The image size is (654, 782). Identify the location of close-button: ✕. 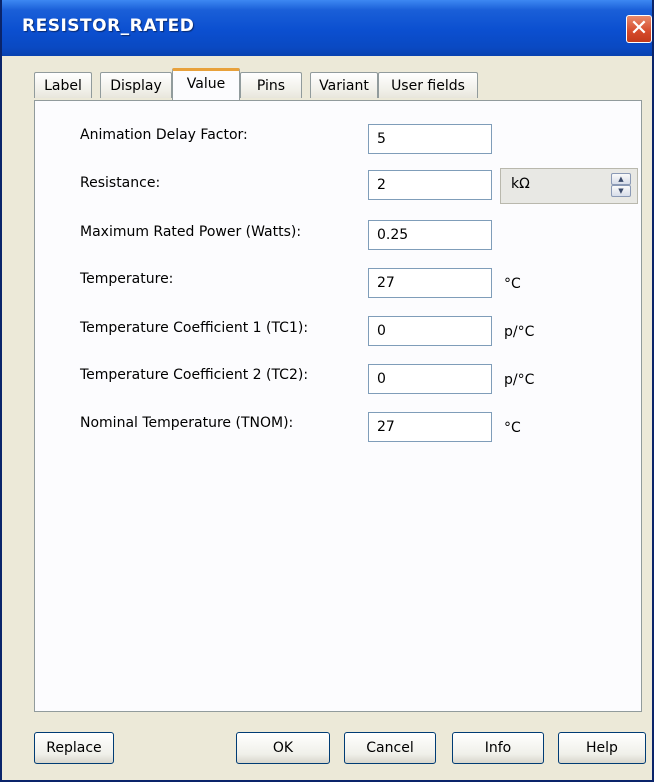
(639, 29).